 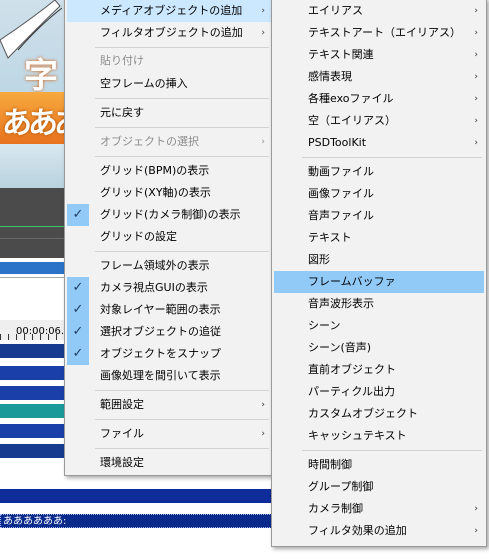 I want to click on menu-item-label: テキストアート（エイリアス）, so click(x=385, y=32).